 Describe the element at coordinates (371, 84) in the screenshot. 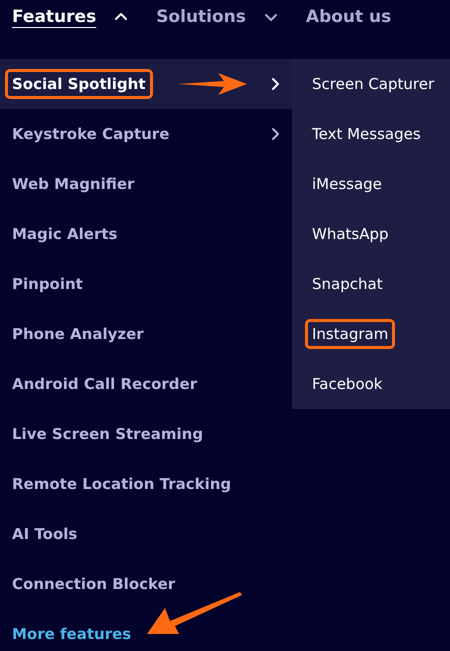

I see `submenu-item: Screen Capturer` at that location.